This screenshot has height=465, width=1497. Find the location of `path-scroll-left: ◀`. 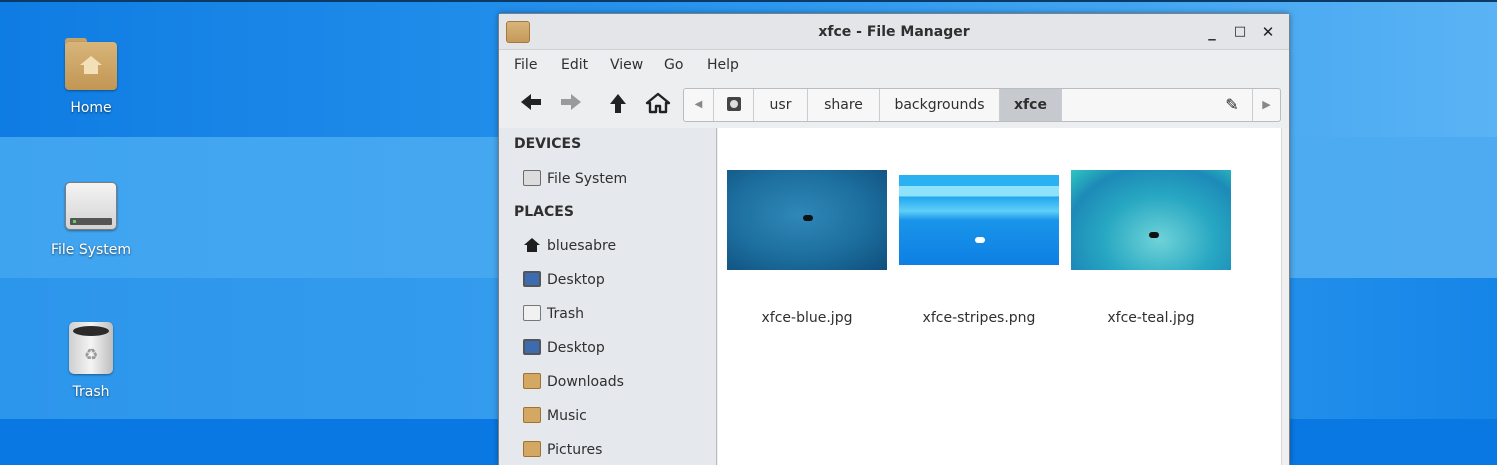

path-scroll-left: ◀ is located at coordinates (699, 105).